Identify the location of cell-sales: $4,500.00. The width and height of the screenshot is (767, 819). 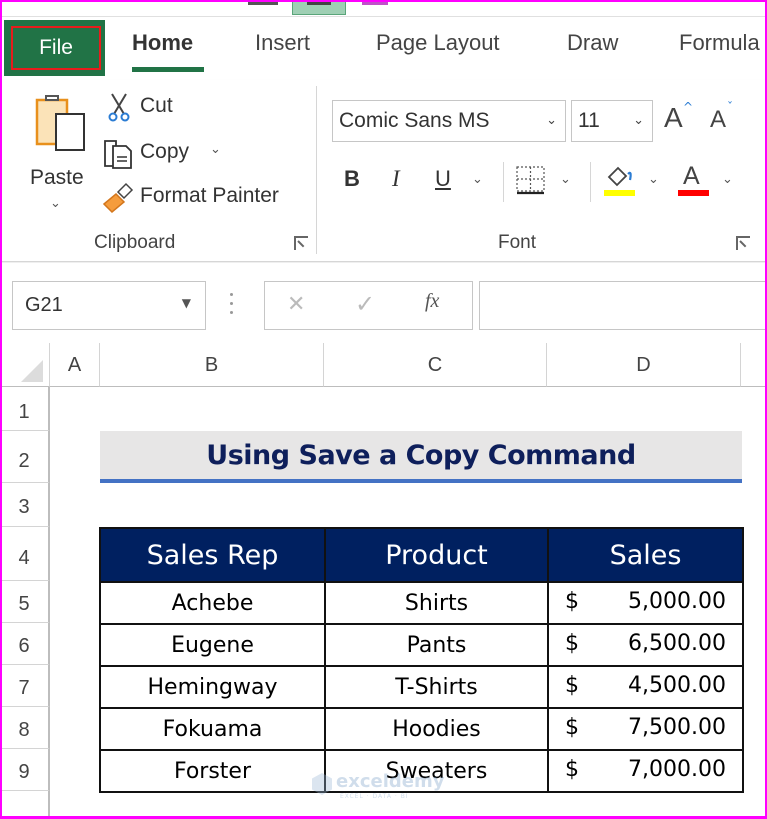
(645, 687).